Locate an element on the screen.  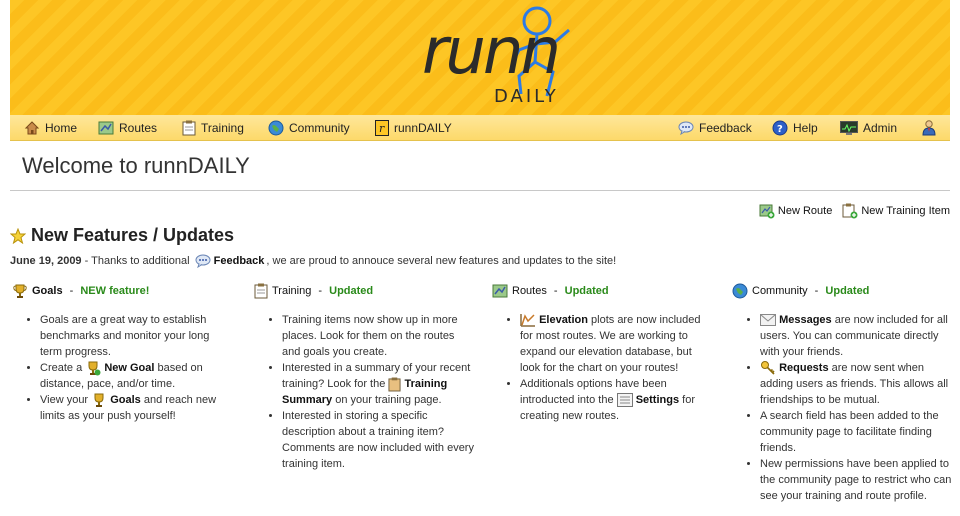
nav-routes-label: Routes is located at coordinates (138, 128).